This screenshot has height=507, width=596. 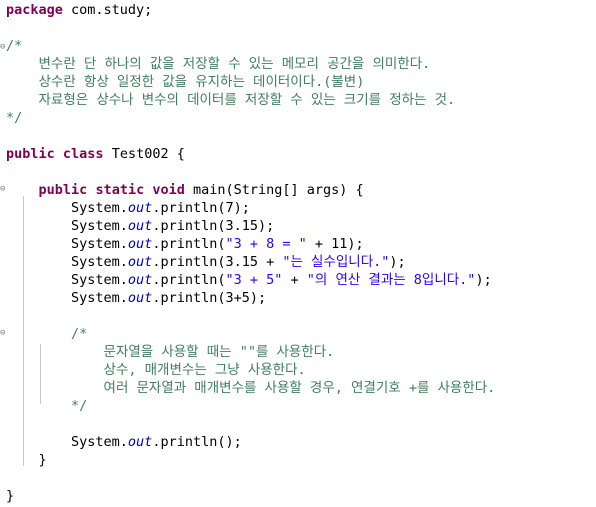 What do you see at coordinates (266, 244) in the screenshot?
I see `code-token: "3 + 8 = "` at bounding box center [266, 244].